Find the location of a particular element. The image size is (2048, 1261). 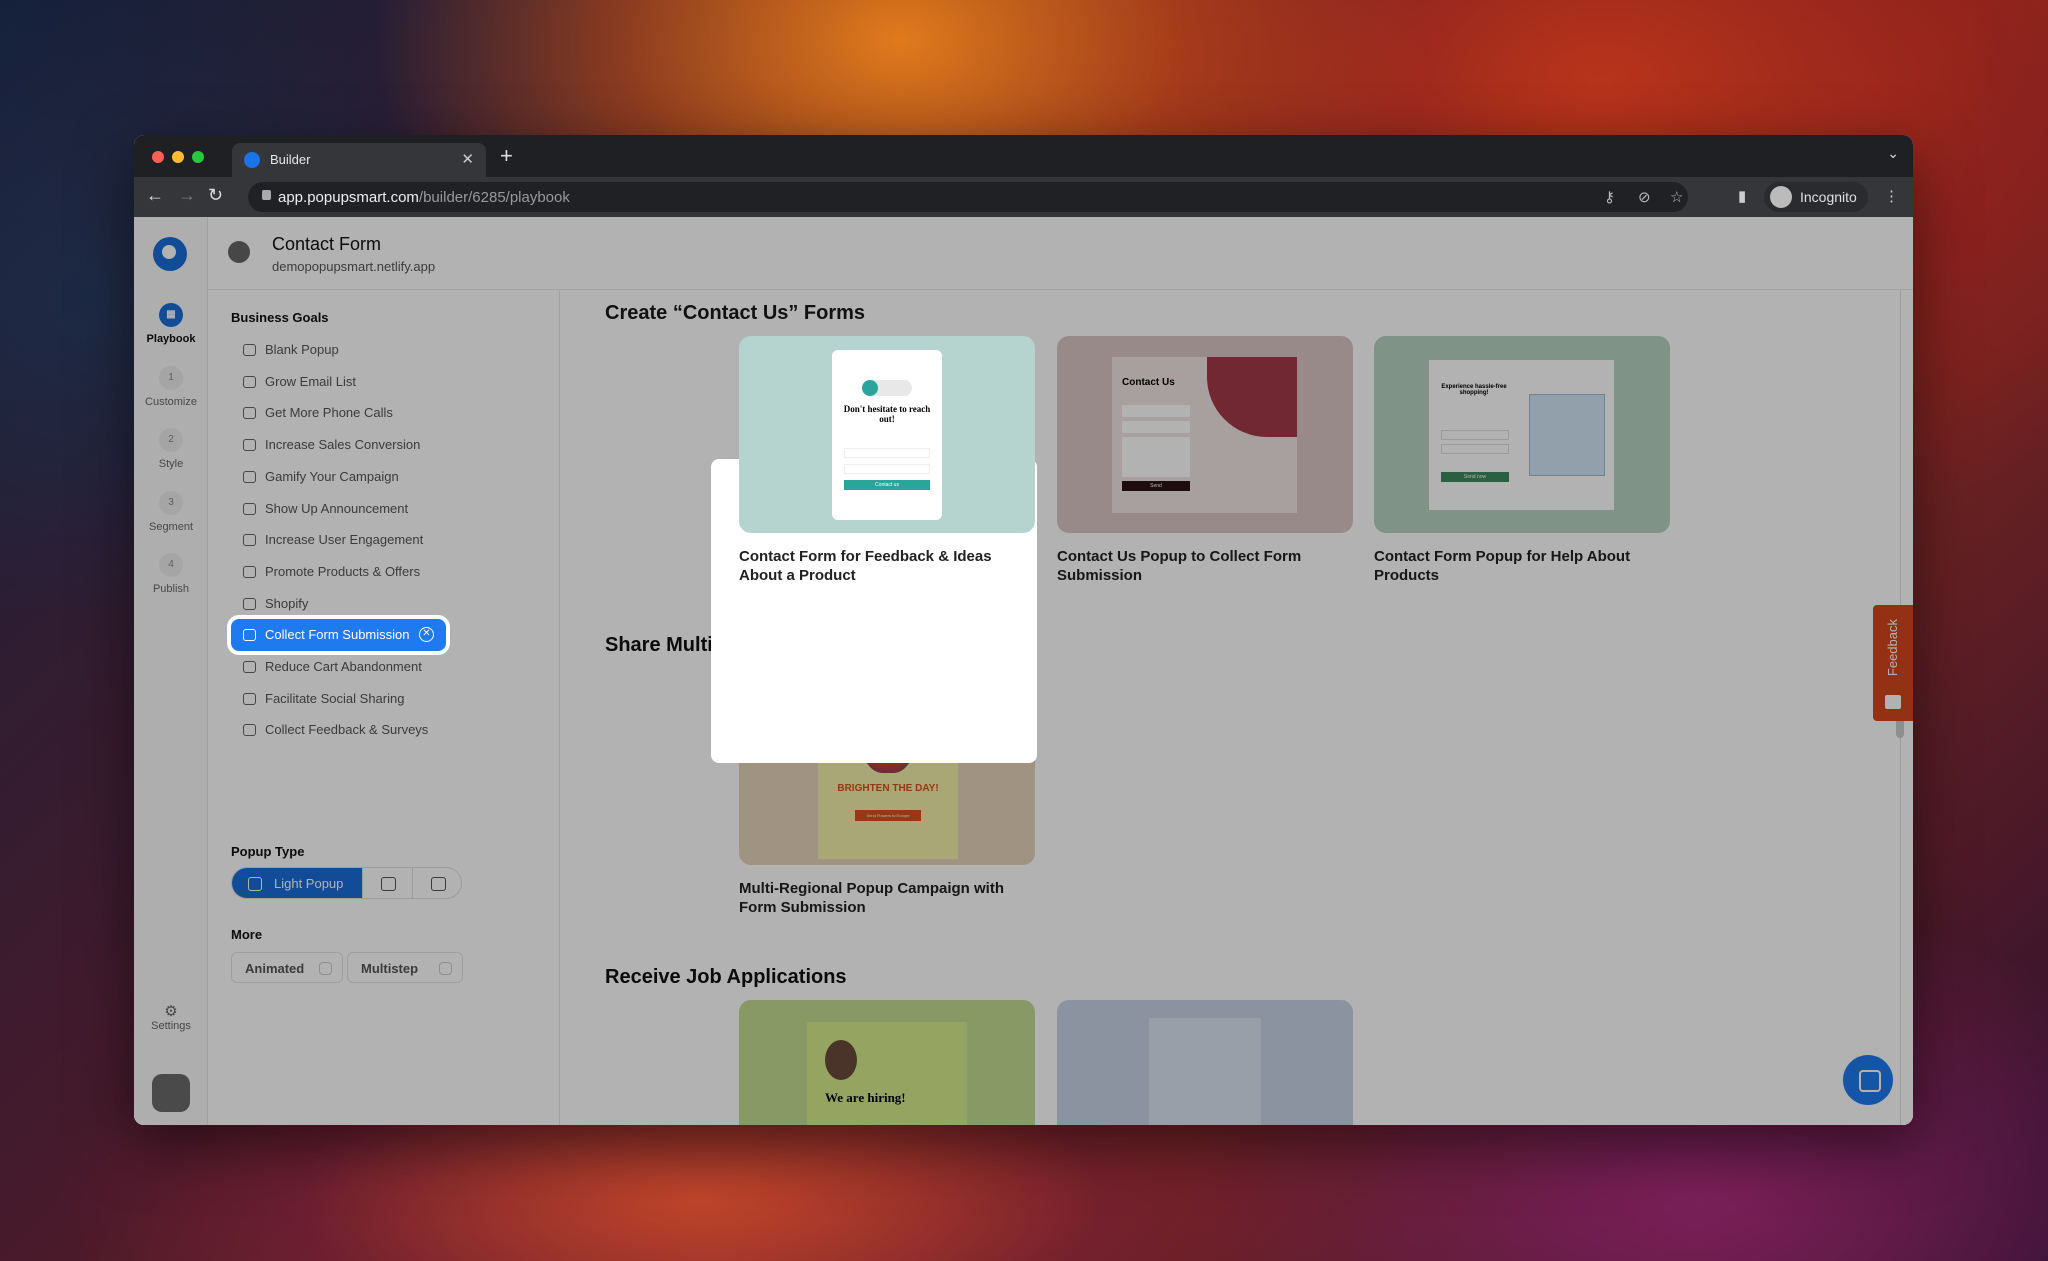

light-popup-option: Light Popup is located at coordinates (297, 883).